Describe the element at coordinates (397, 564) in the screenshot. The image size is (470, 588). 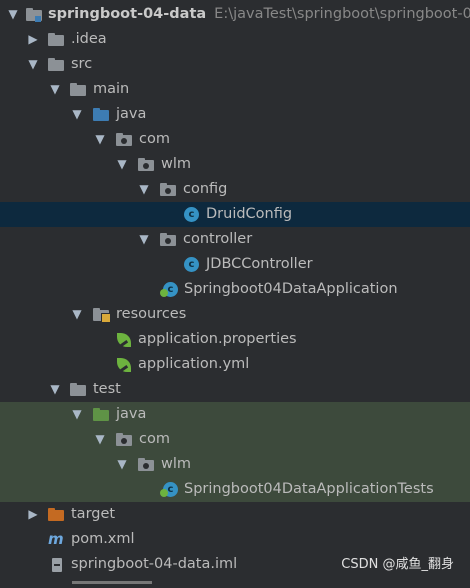
I see `watermark: CSDN @咸鱼_翻身` at that location.